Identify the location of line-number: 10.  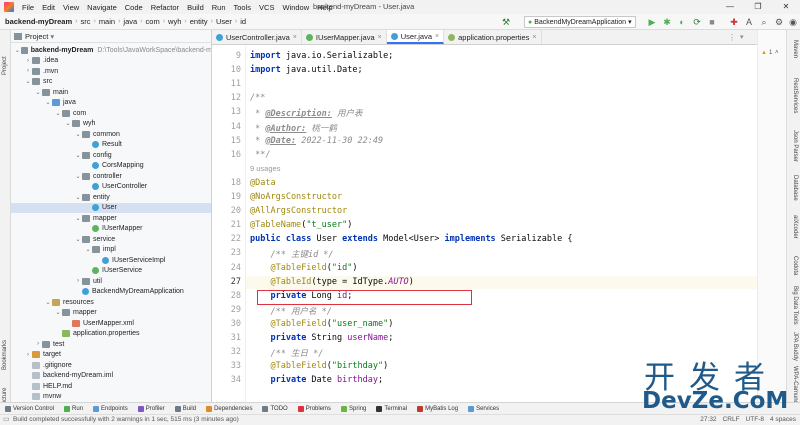
(236, 70).